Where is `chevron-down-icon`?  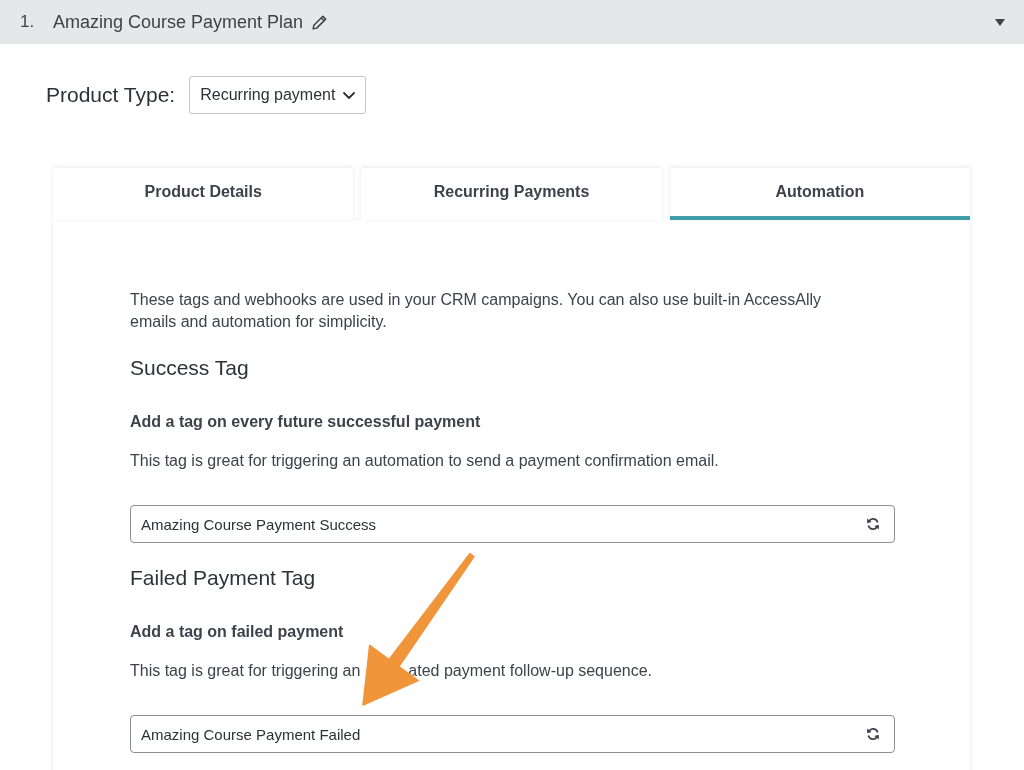
chevron-down-icon is located at coordinates (349, 95).